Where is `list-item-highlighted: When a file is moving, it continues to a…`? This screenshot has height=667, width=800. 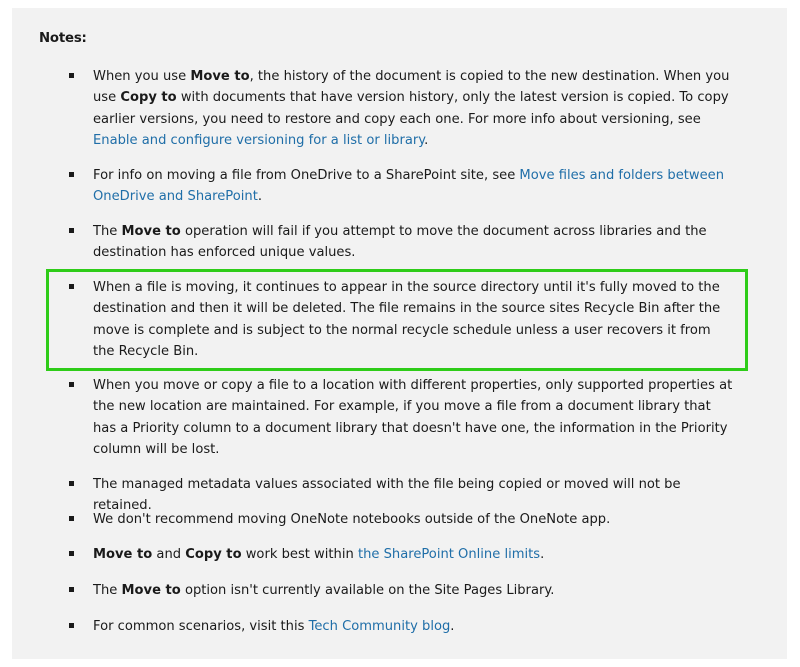 list-item-highlighted: When a file is moving, it continues to a… is located at coordinates (401, 320).